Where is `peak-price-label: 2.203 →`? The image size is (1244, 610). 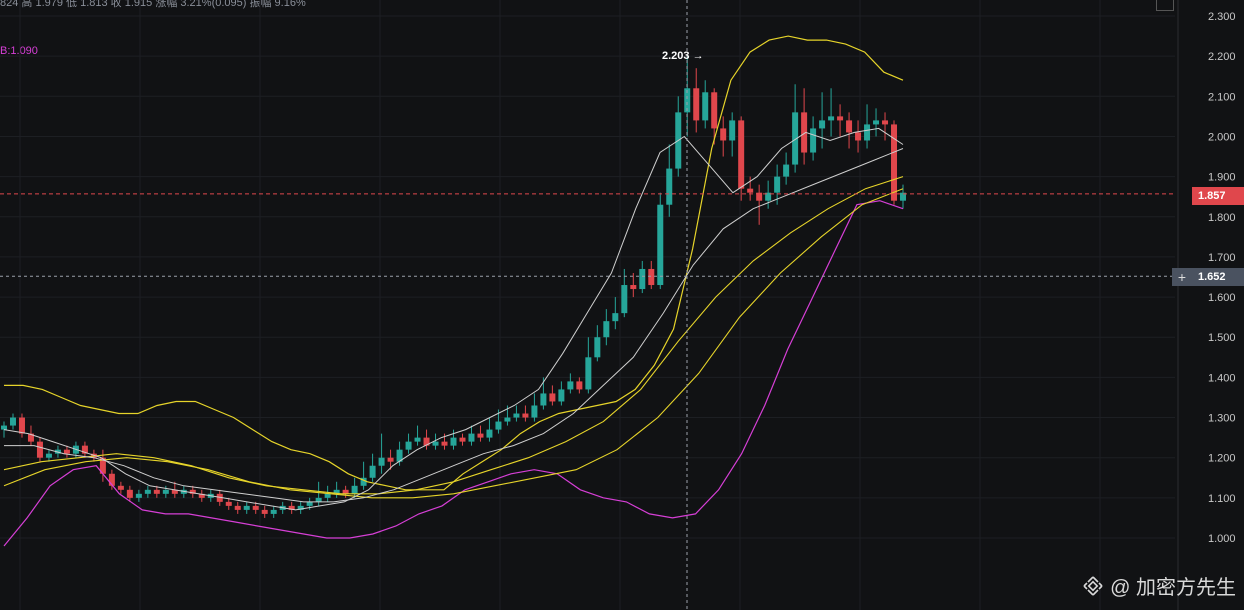 peak-price-label: 2.203 → is located at coordinates (683, 56).